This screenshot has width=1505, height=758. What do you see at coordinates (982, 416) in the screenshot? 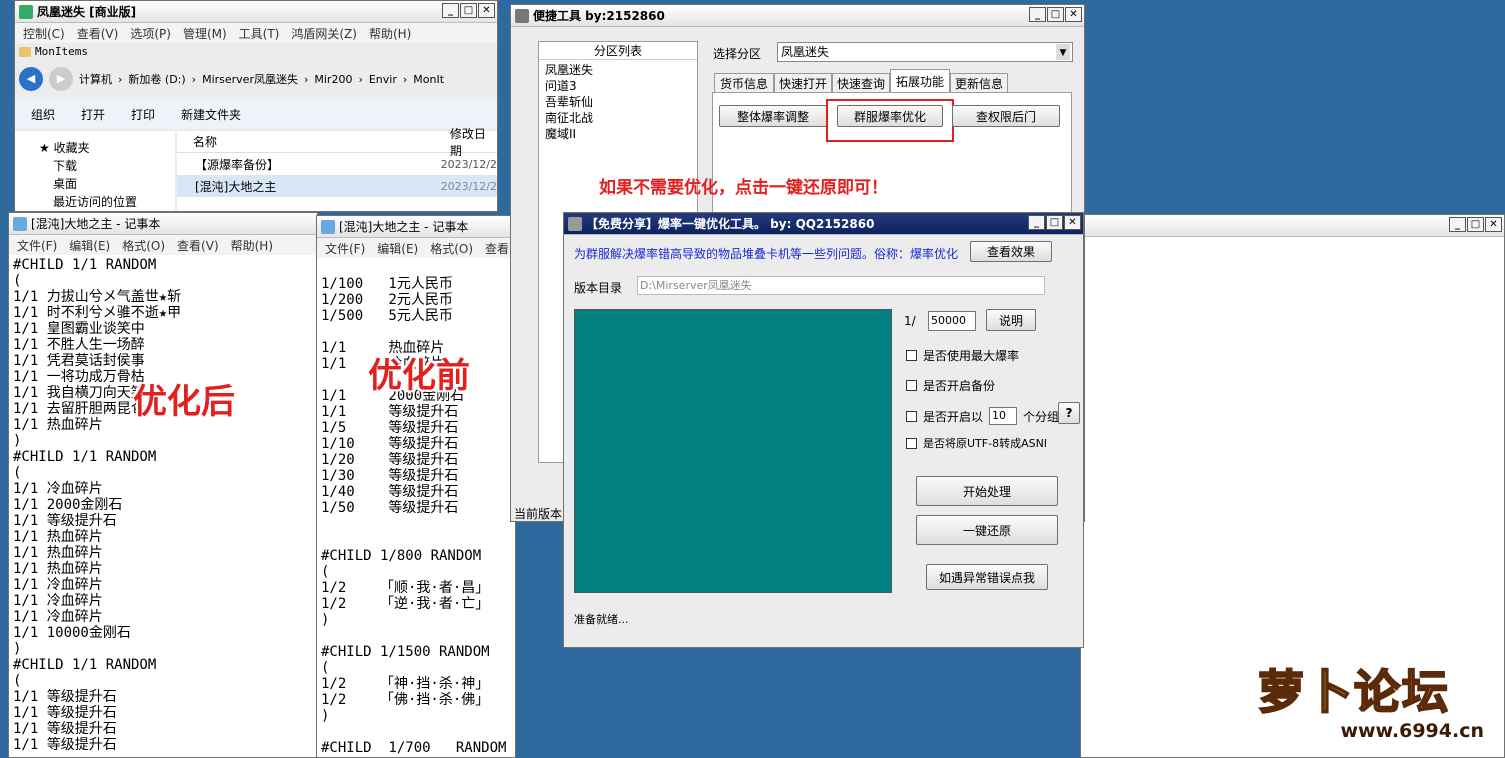
I see `group-checkbox: 是否开启以 10 个分组` at bounding box center [982, 416].